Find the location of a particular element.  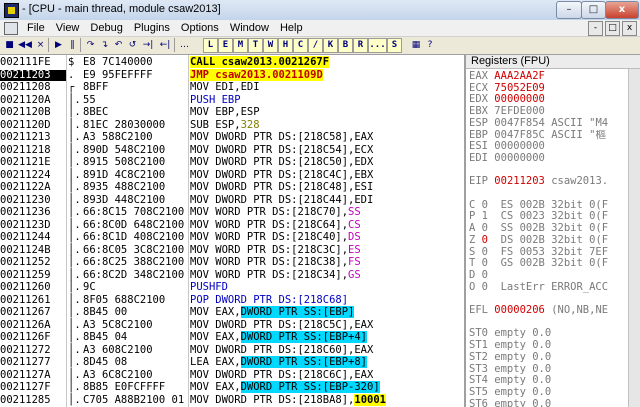

register-line: EBX 7EFDE000 is located at coordinates (554, 111).